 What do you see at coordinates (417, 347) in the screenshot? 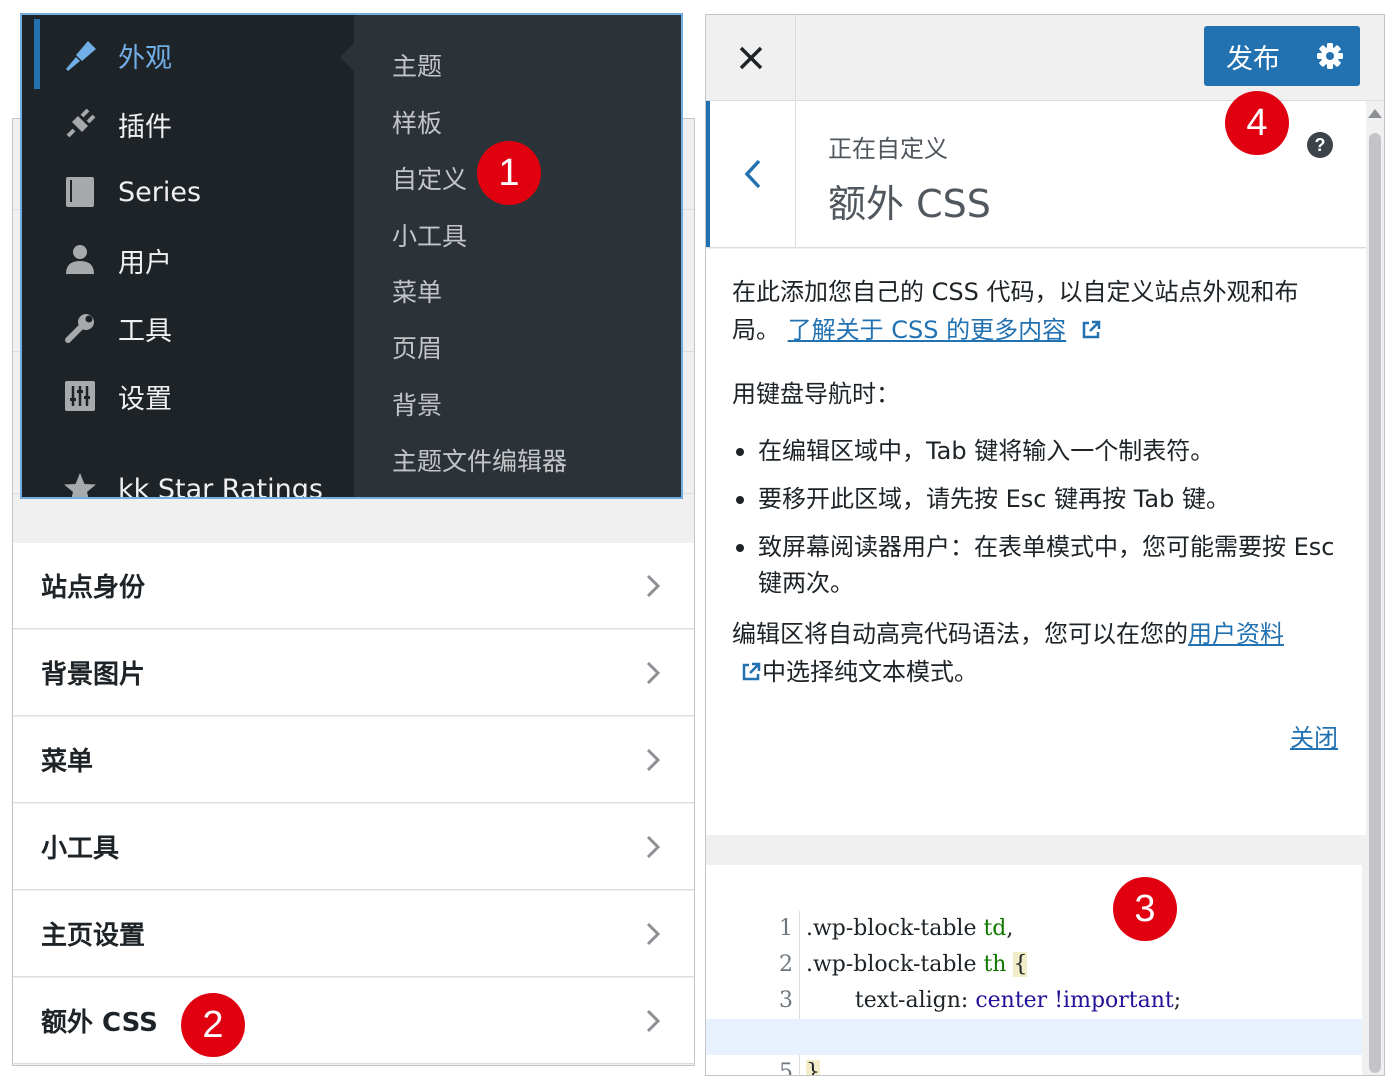
I see `submenu-item-header: 页眉` at bounding box center [417, 347].